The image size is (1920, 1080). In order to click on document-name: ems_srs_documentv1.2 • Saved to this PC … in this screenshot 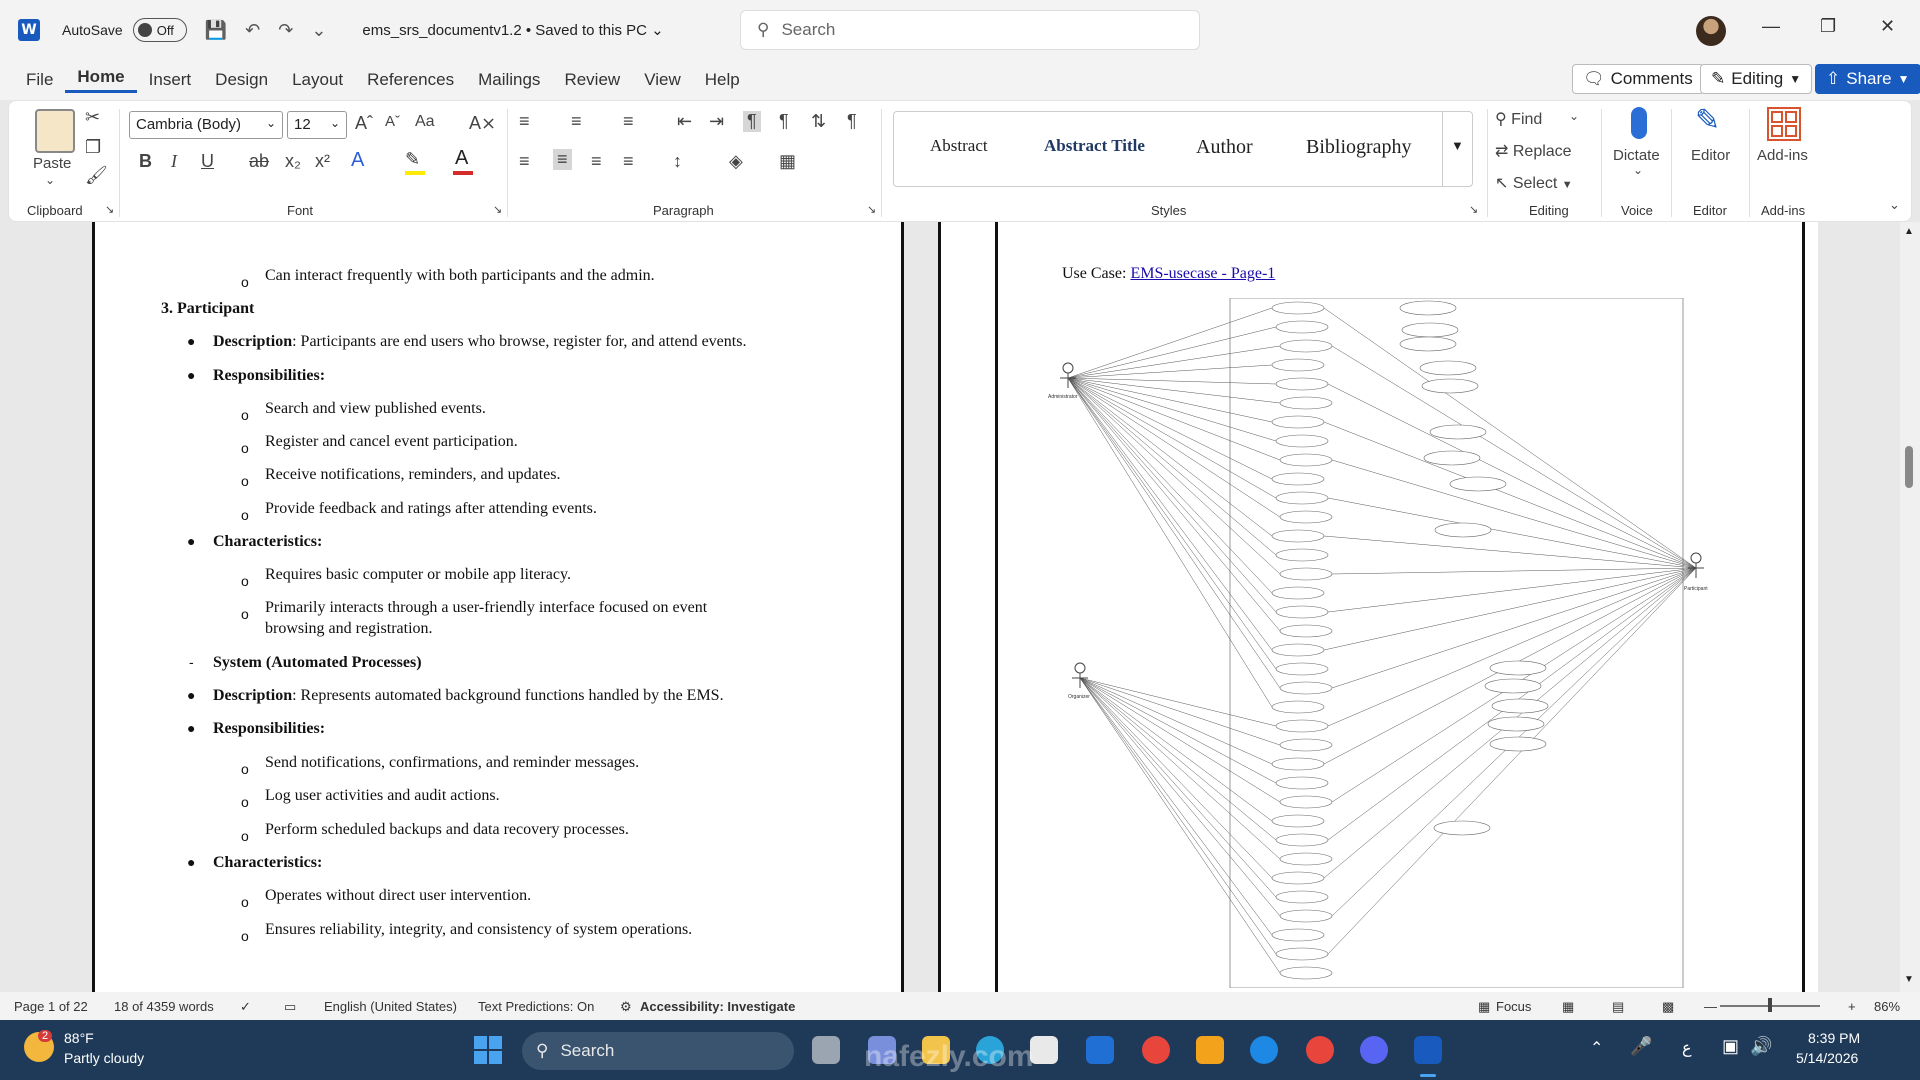, I will do `click(512, 30)`.